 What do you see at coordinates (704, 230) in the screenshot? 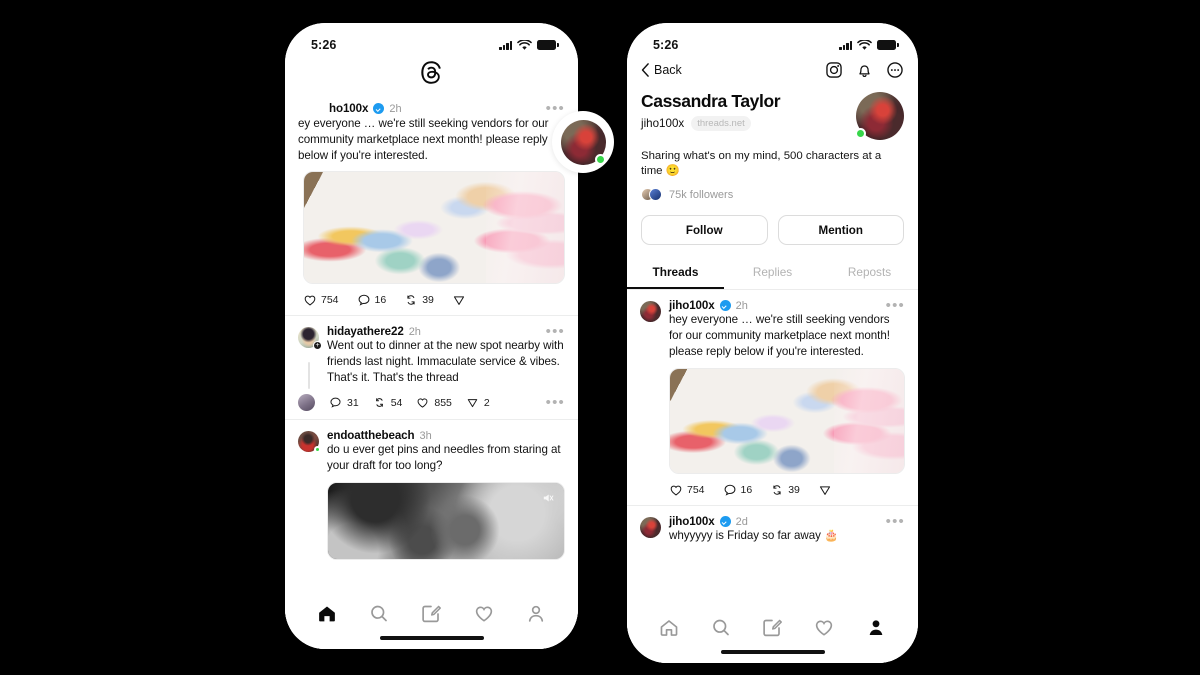
I see `follow-button: Follow` at bounding box center [704, 230].